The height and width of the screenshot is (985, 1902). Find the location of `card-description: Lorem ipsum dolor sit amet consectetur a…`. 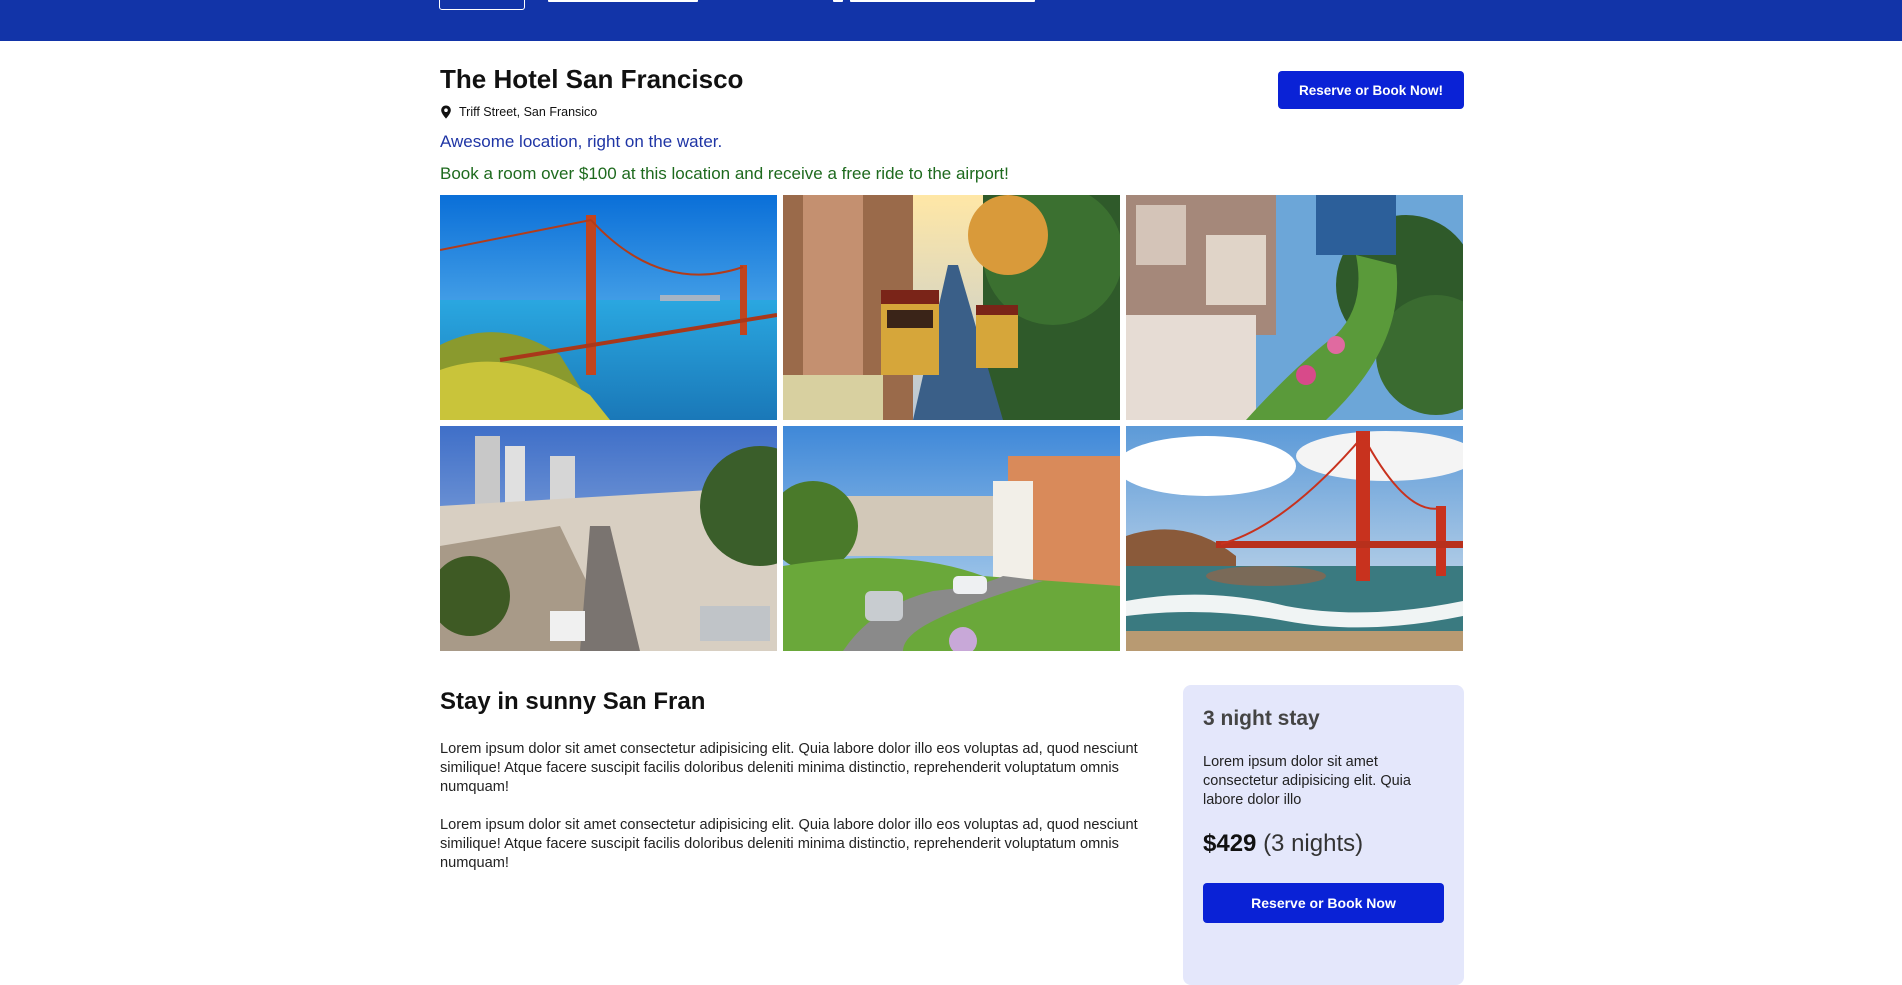

card-description: Lorem ipsum dolor sit amet consectetur a… is located at coordinates (1307, 781).